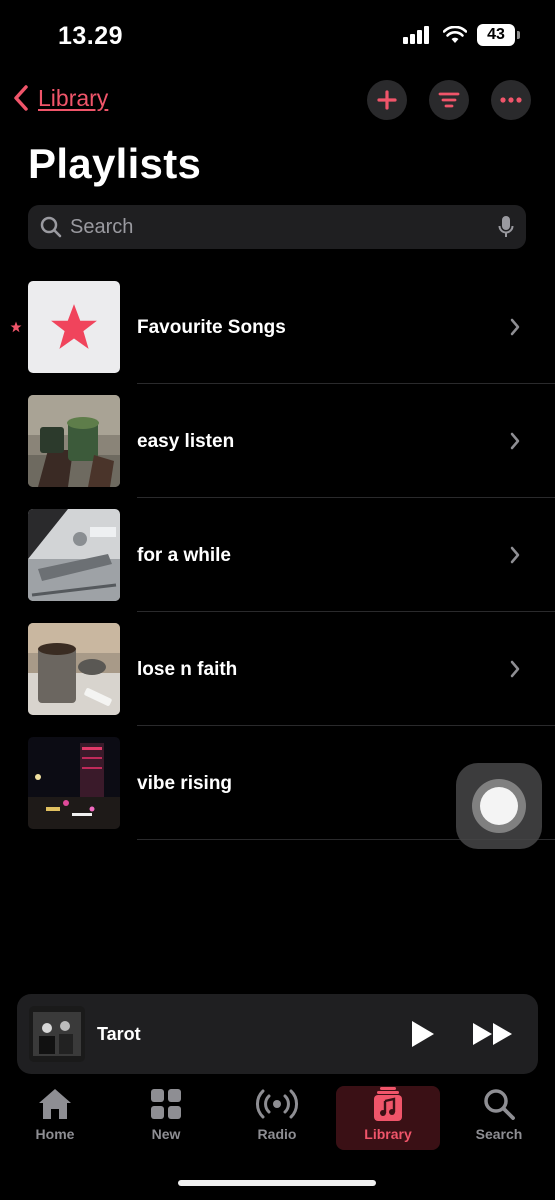 This screenshot has width=555, height=1200. I want to click on tab-label: Home, so click(55, 1134).